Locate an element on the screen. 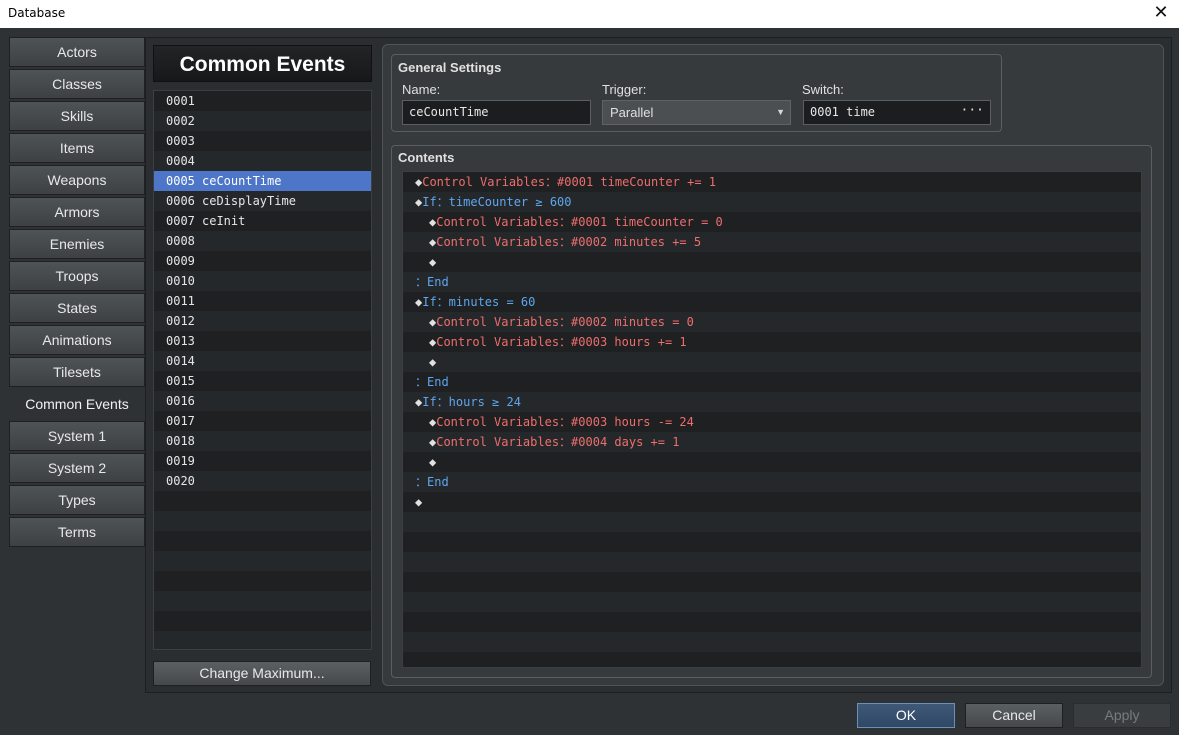 The width and height of the screenshot is (1179, 735). list-item: 0003 is located at coordinates (262, 141).